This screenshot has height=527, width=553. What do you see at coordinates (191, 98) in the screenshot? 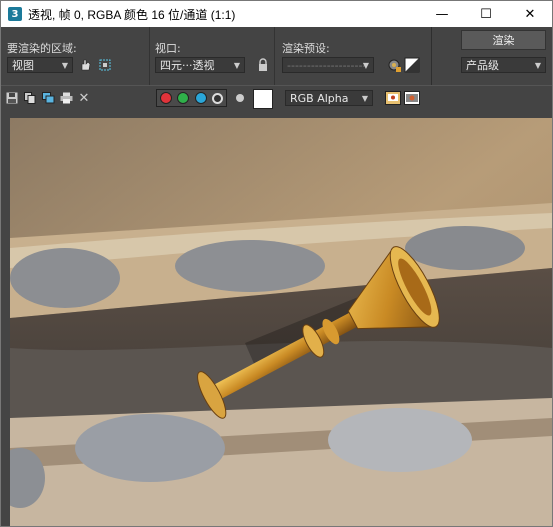
I see `channel-toggles` at bounding box center [191, 98].